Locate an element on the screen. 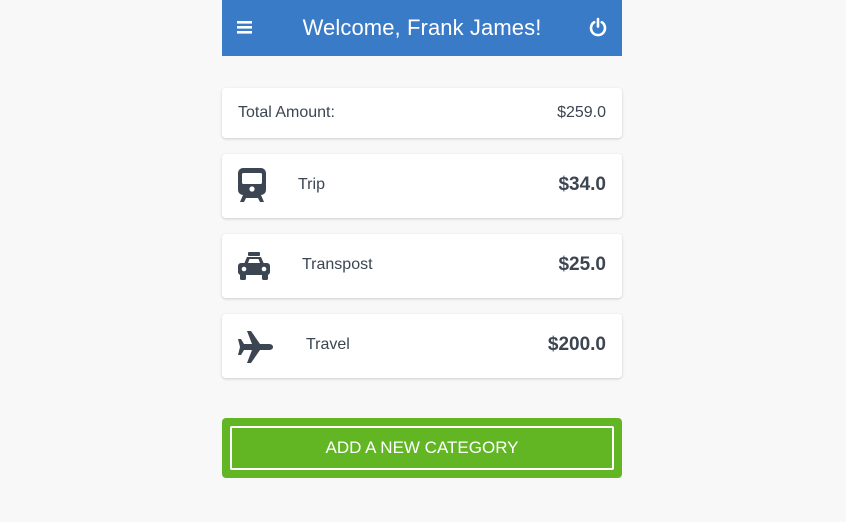 This screenshot has width=846, height=522. welcome-title: Welcome, Frank James! is located at coordinates (422, 27).